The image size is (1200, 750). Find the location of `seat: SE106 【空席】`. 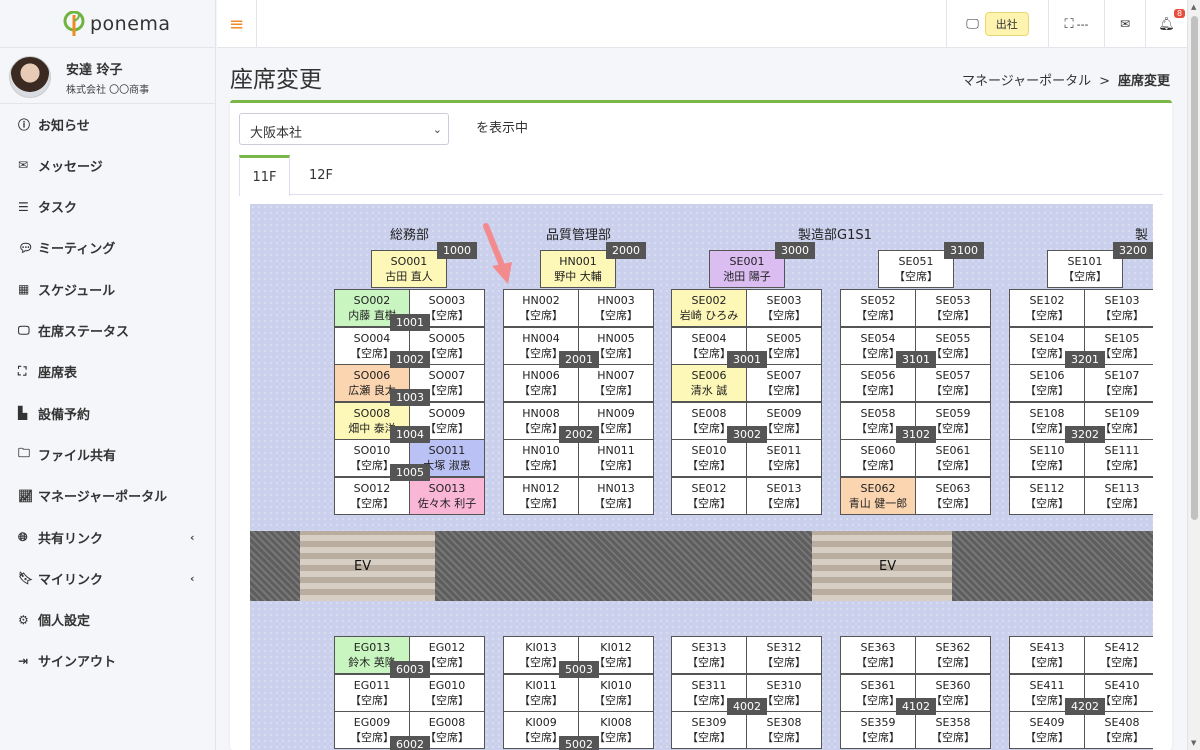

seat: SE106 【空席】 is located at coordinates (1047, 383).